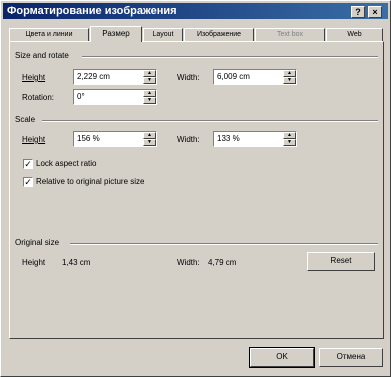  I want to click on tab-text-box: Text box, so click(290, 34).